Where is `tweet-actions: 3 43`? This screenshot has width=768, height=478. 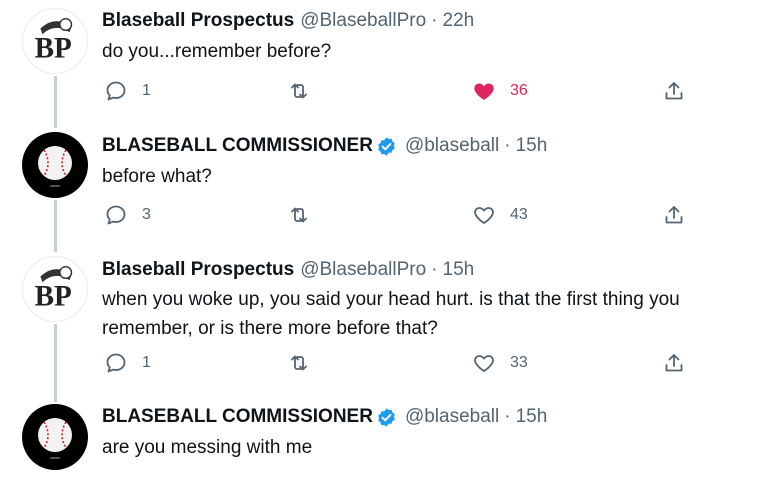 tweet-actions: 3 43 is located at coordinates (402, 215).